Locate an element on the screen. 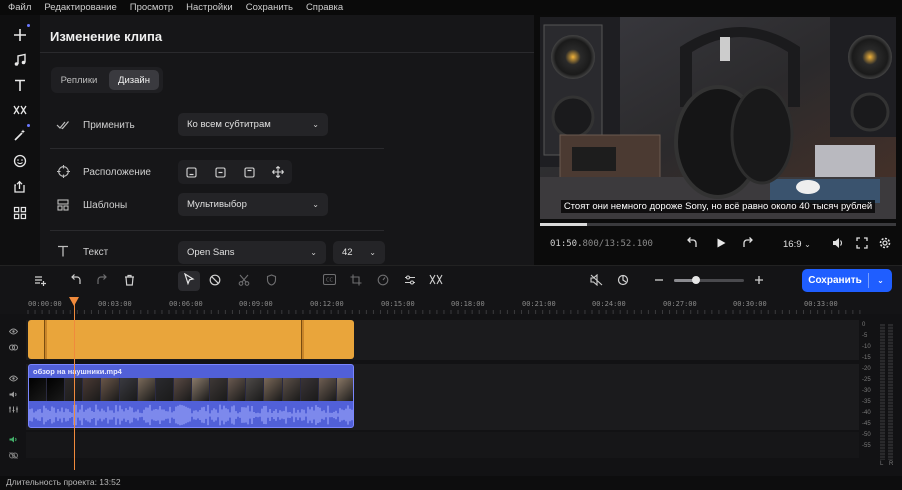  adjust-sliders-icon is located at coordinates (410, 281).